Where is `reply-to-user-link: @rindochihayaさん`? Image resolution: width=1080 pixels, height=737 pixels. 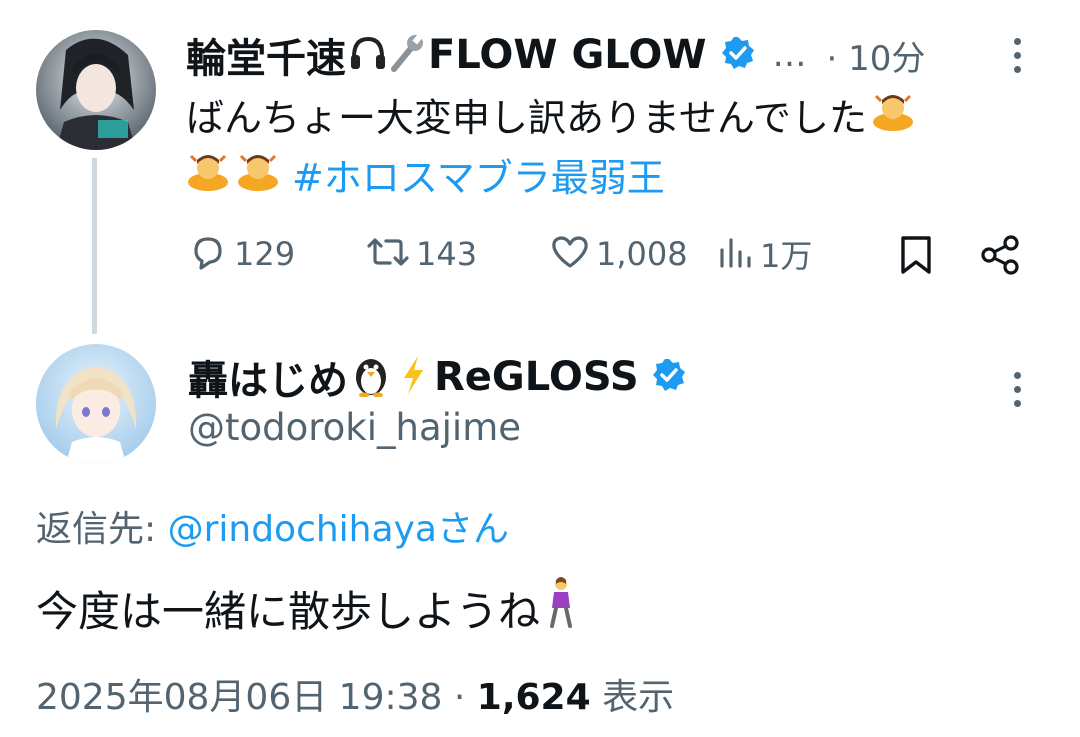 reply-to-user-link: @rindochihayaさん is located at coordinates (338, 529).